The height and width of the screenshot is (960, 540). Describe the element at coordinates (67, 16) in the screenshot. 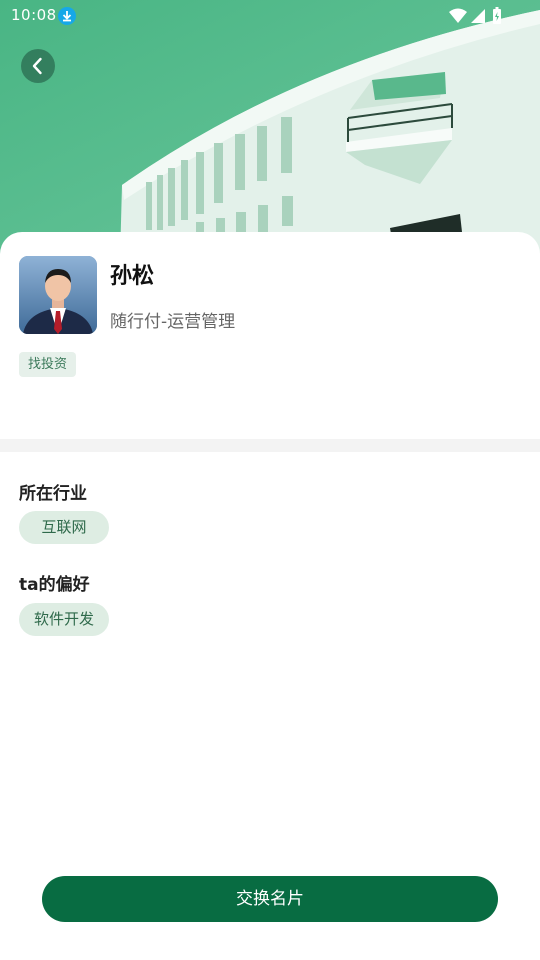

I see `download-icon` at that location.